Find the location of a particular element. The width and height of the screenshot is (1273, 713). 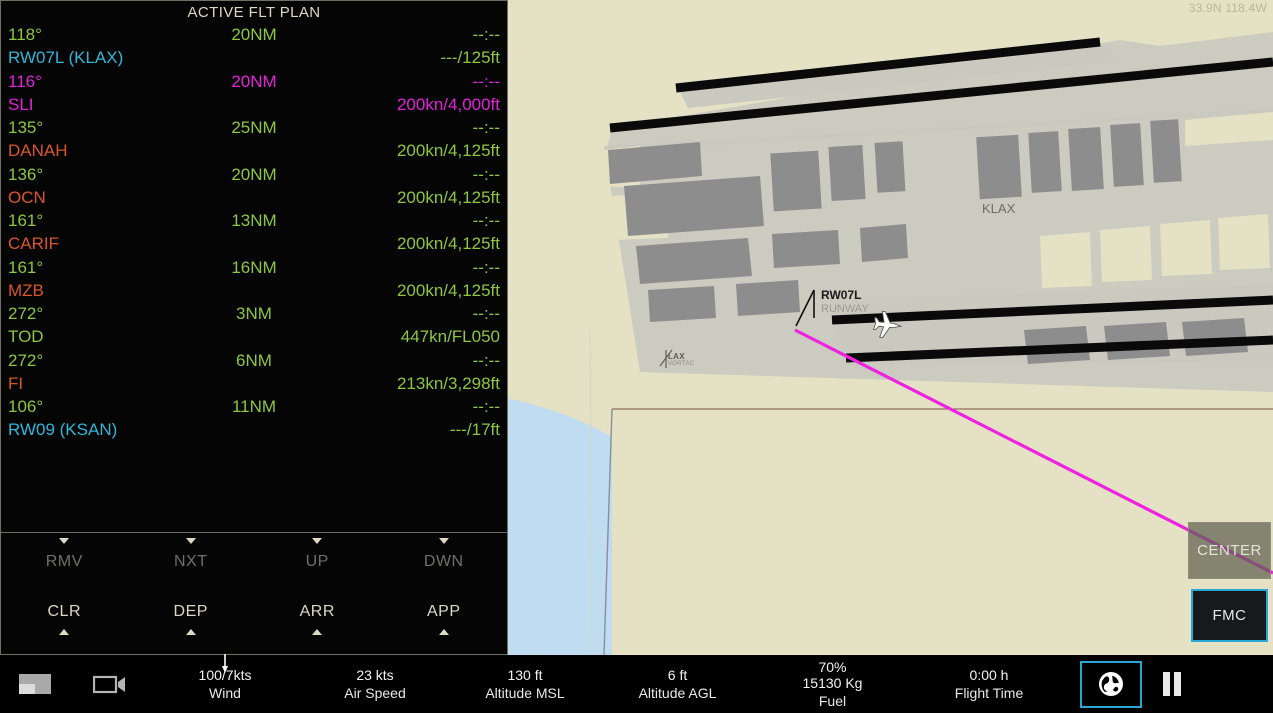

readout-flight-time: 0:00 h Flight Time is located at coordinates (989, 684).